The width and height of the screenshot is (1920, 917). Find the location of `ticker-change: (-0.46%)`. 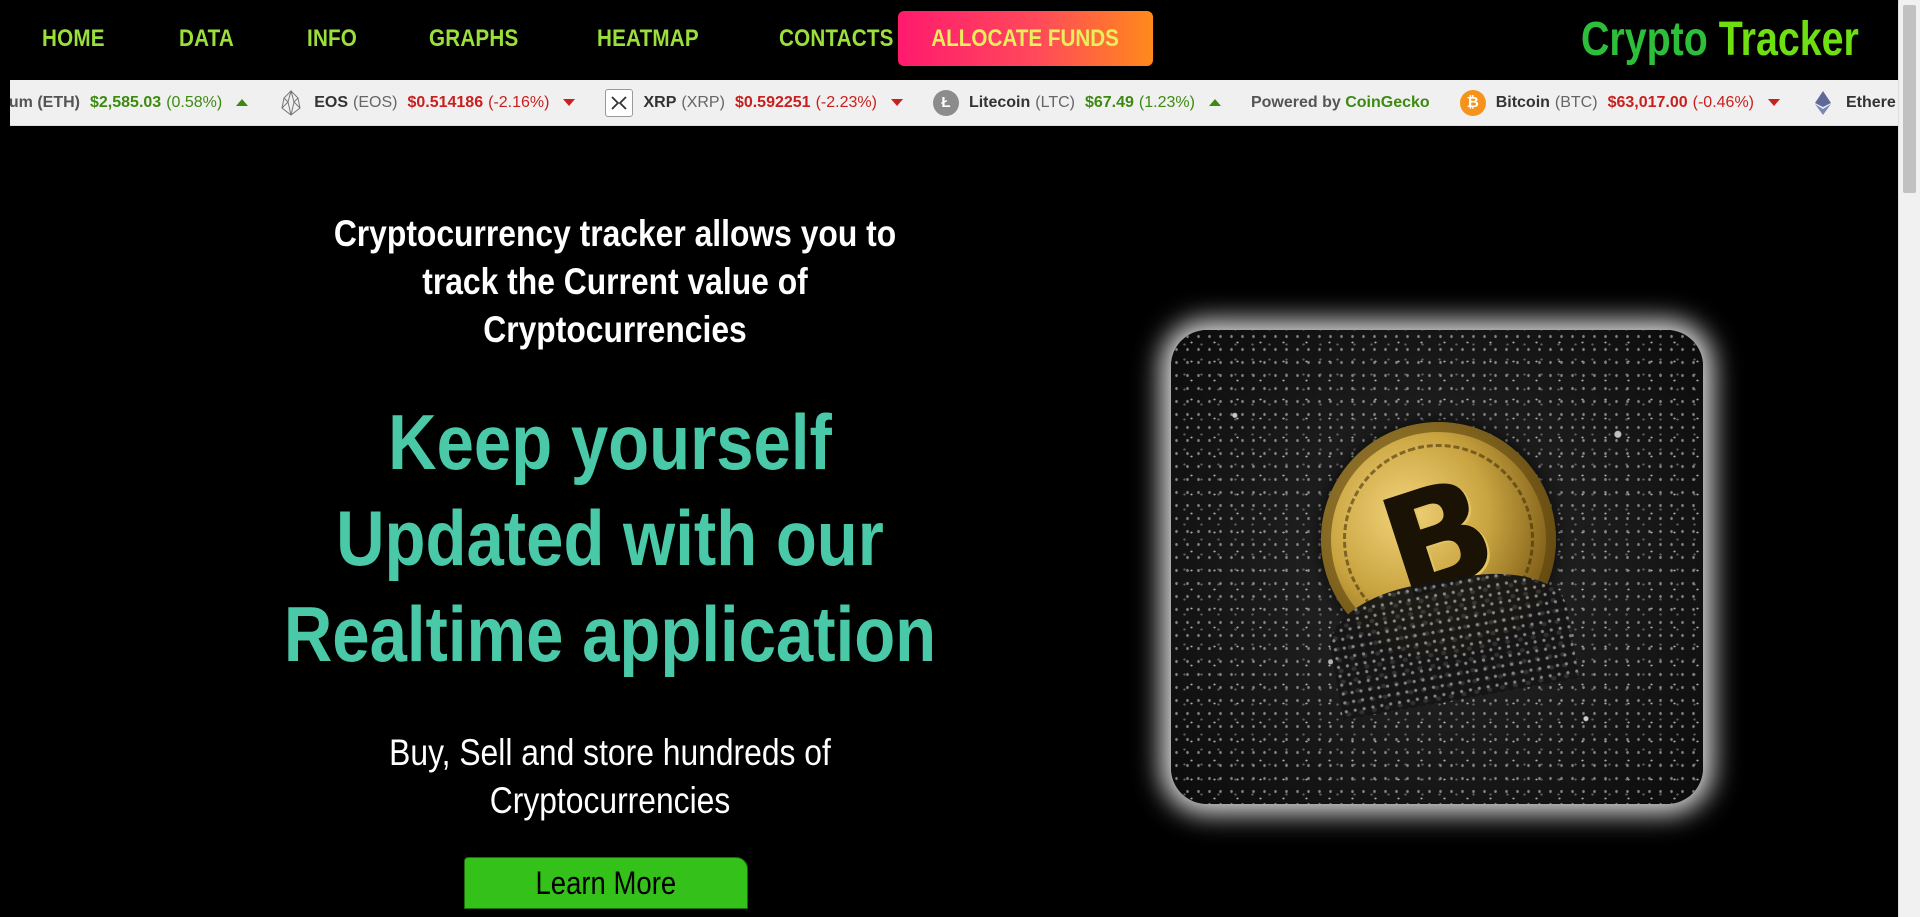

ticker-change: (-0.46%) is located at coordinates (1723, 102).